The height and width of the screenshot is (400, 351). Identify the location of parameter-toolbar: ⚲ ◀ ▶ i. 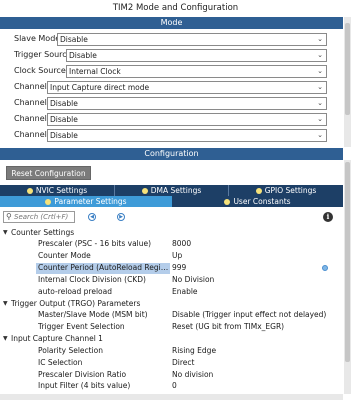
(171, 216).